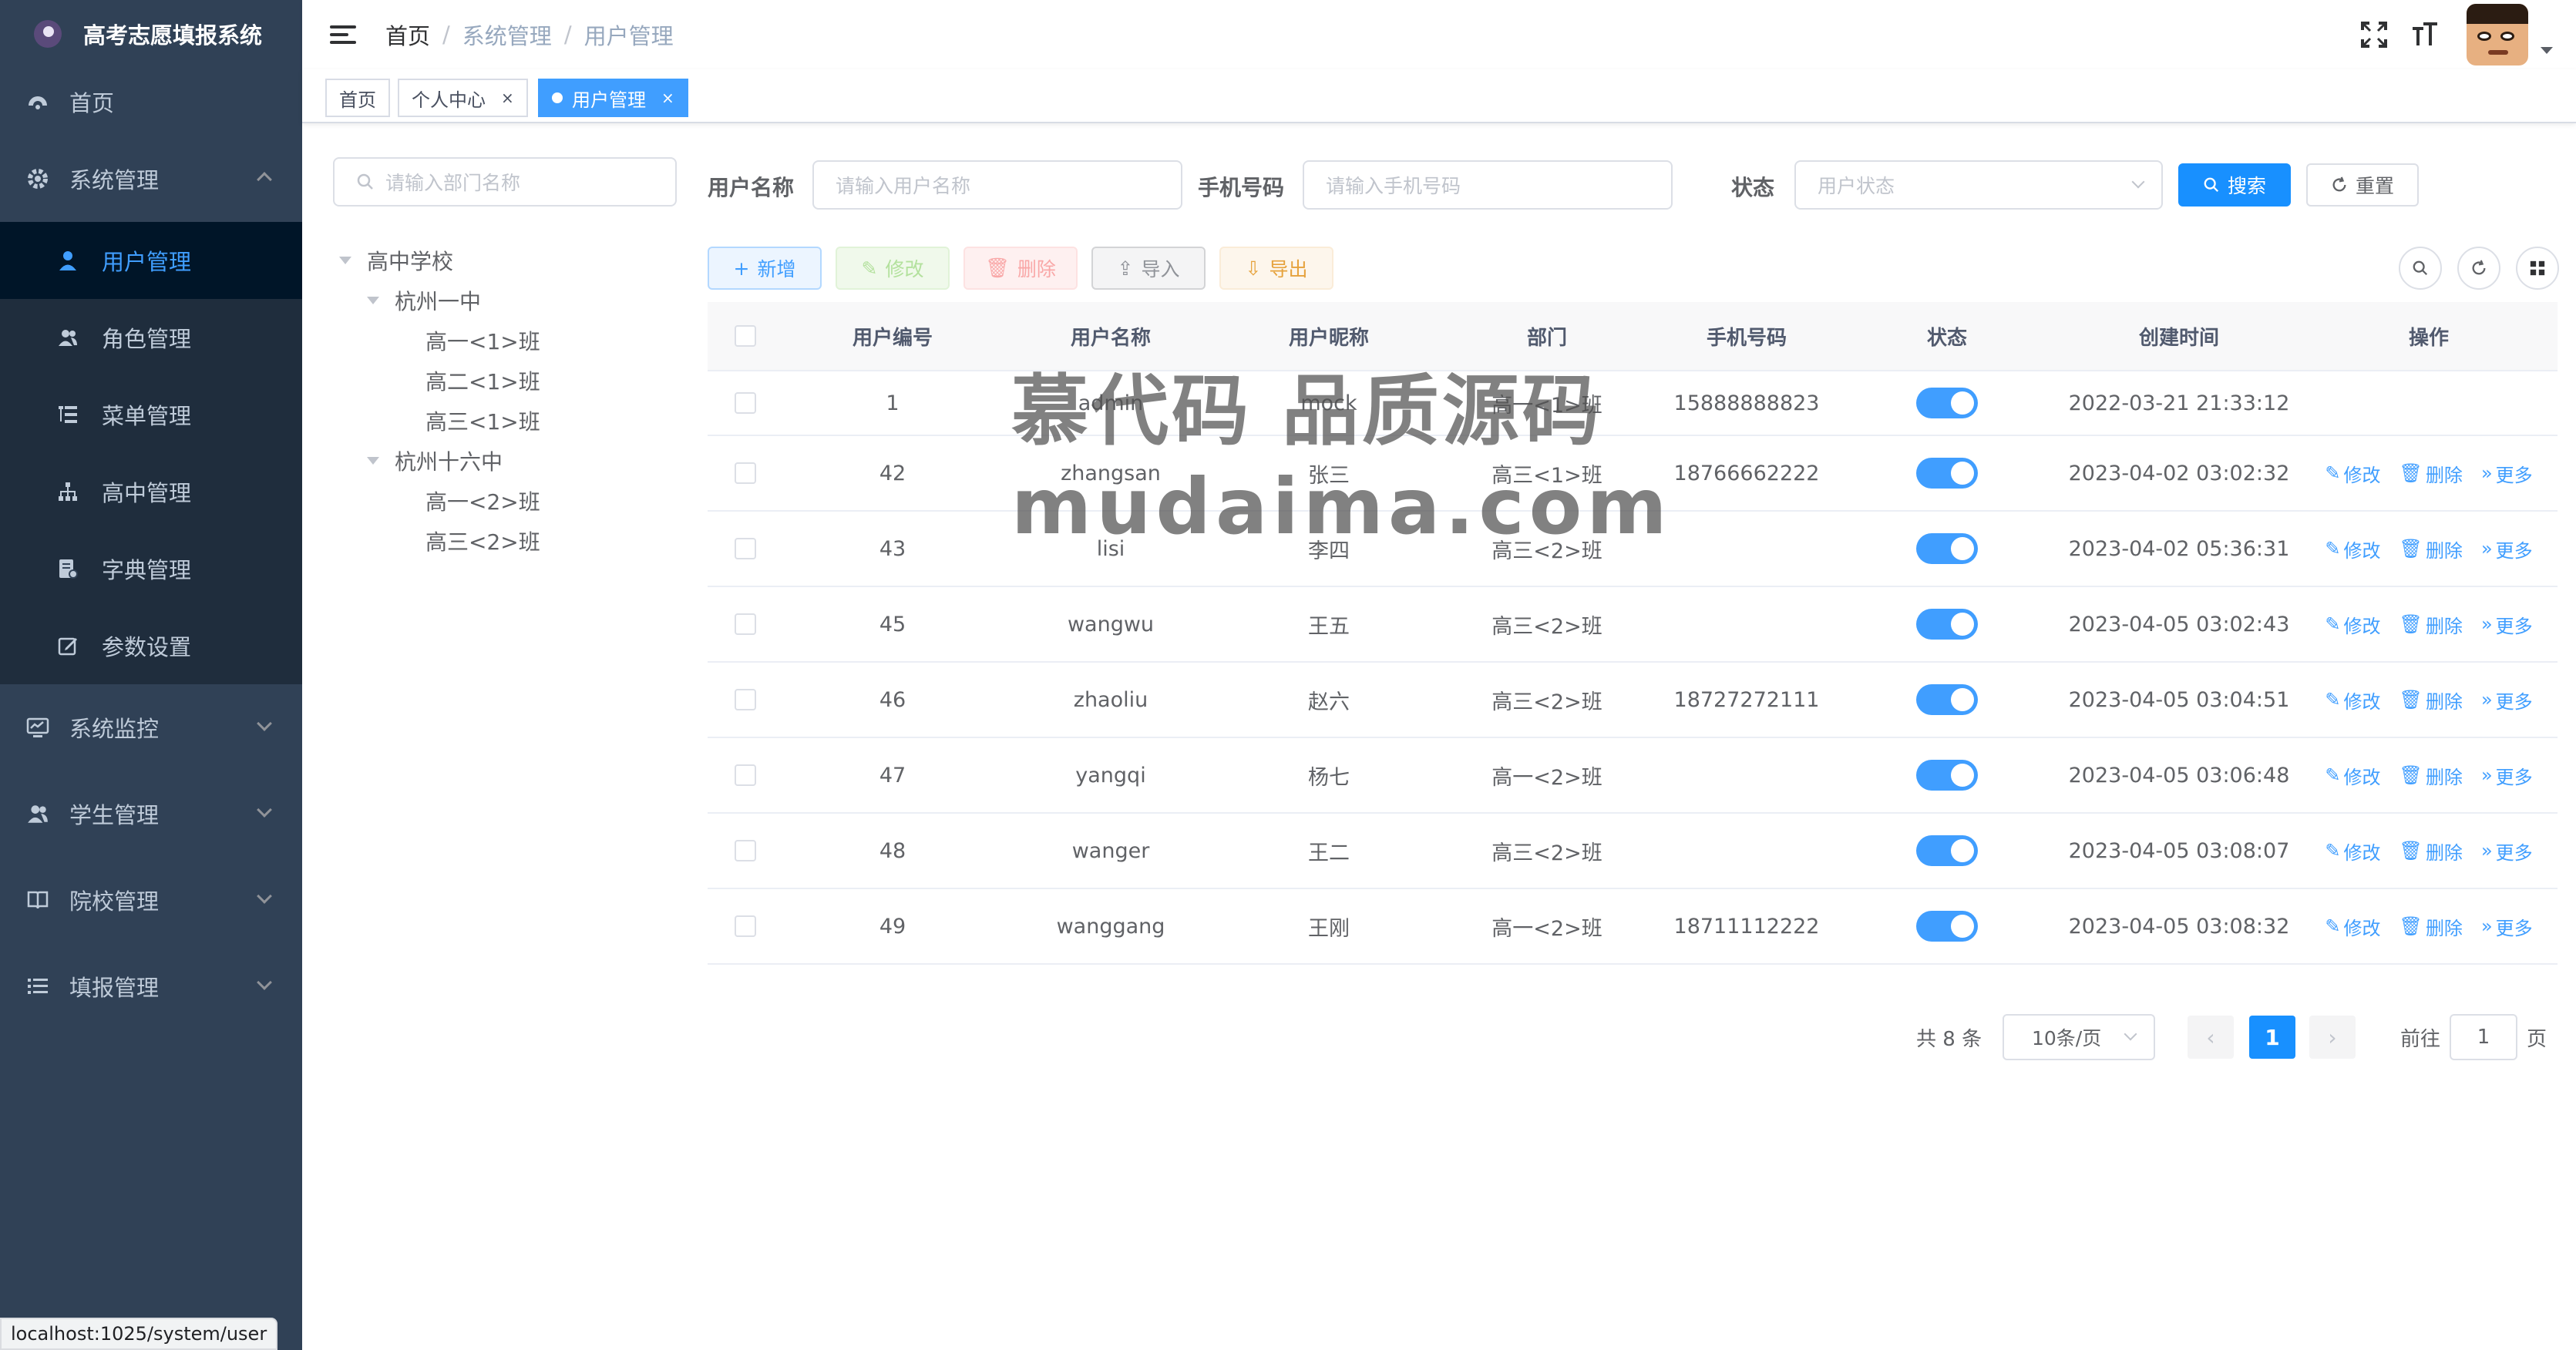 The height and width of the screenshot is (1350, 2576). What do you see at coordinates (1978, 185) in the screenshot?
I see `status-select: 用户状态` at bounding box center [1978, 185].